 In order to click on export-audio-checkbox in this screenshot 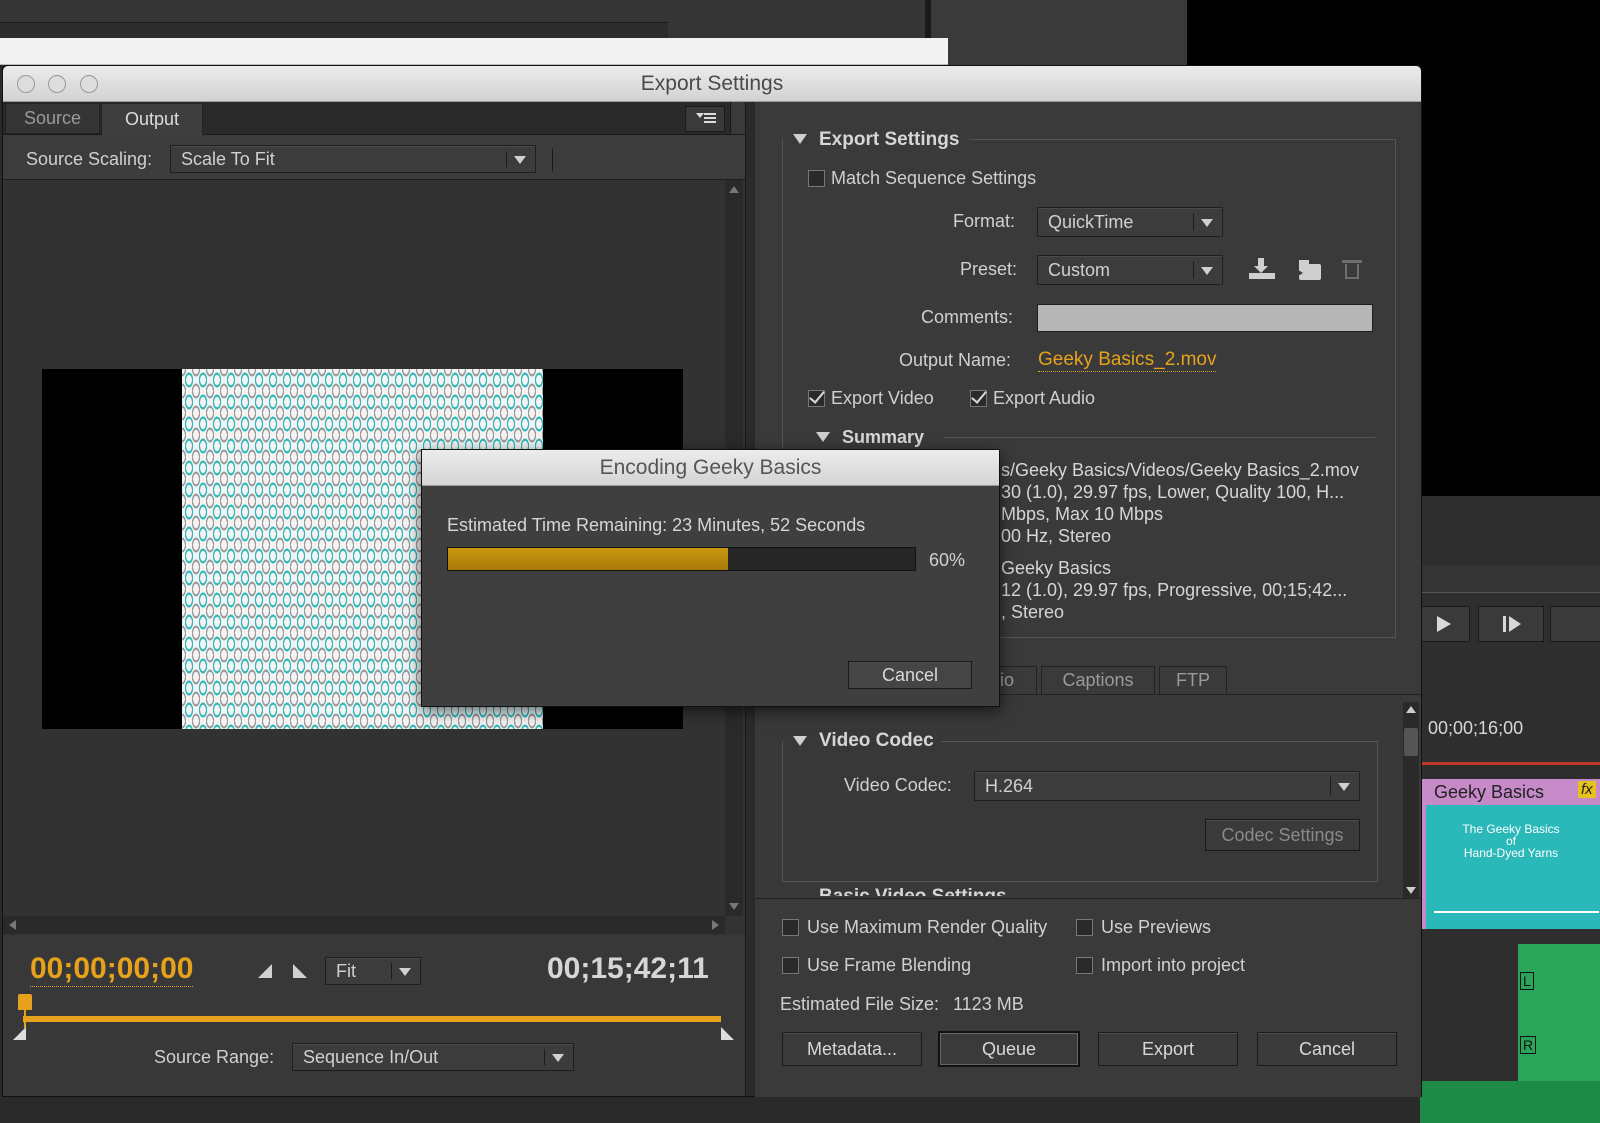, I will do `click(978, 398)`.